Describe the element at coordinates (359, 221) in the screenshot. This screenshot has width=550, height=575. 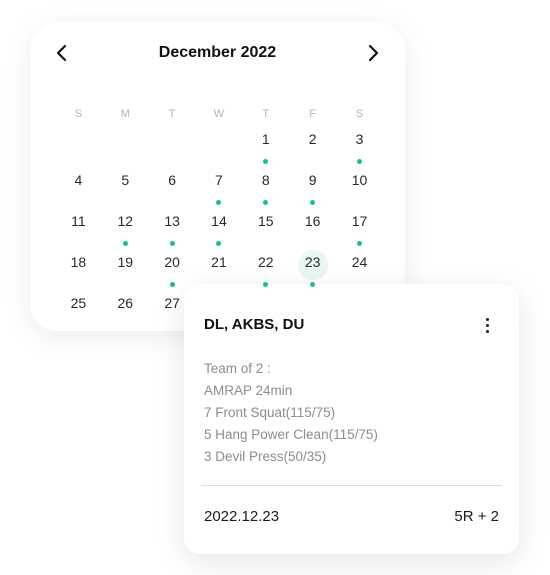
I see `day-number: 17` at that location.